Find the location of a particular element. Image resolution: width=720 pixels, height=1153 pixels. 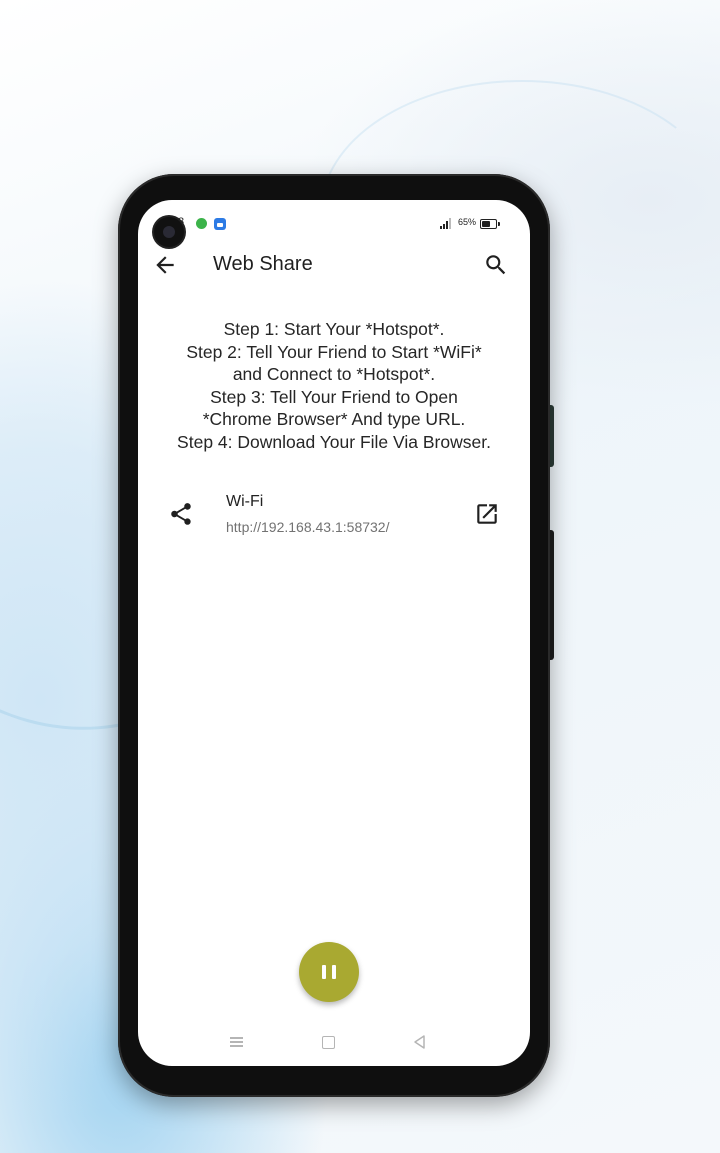

recents-menu-icon is located at coordinates (236, 1042).